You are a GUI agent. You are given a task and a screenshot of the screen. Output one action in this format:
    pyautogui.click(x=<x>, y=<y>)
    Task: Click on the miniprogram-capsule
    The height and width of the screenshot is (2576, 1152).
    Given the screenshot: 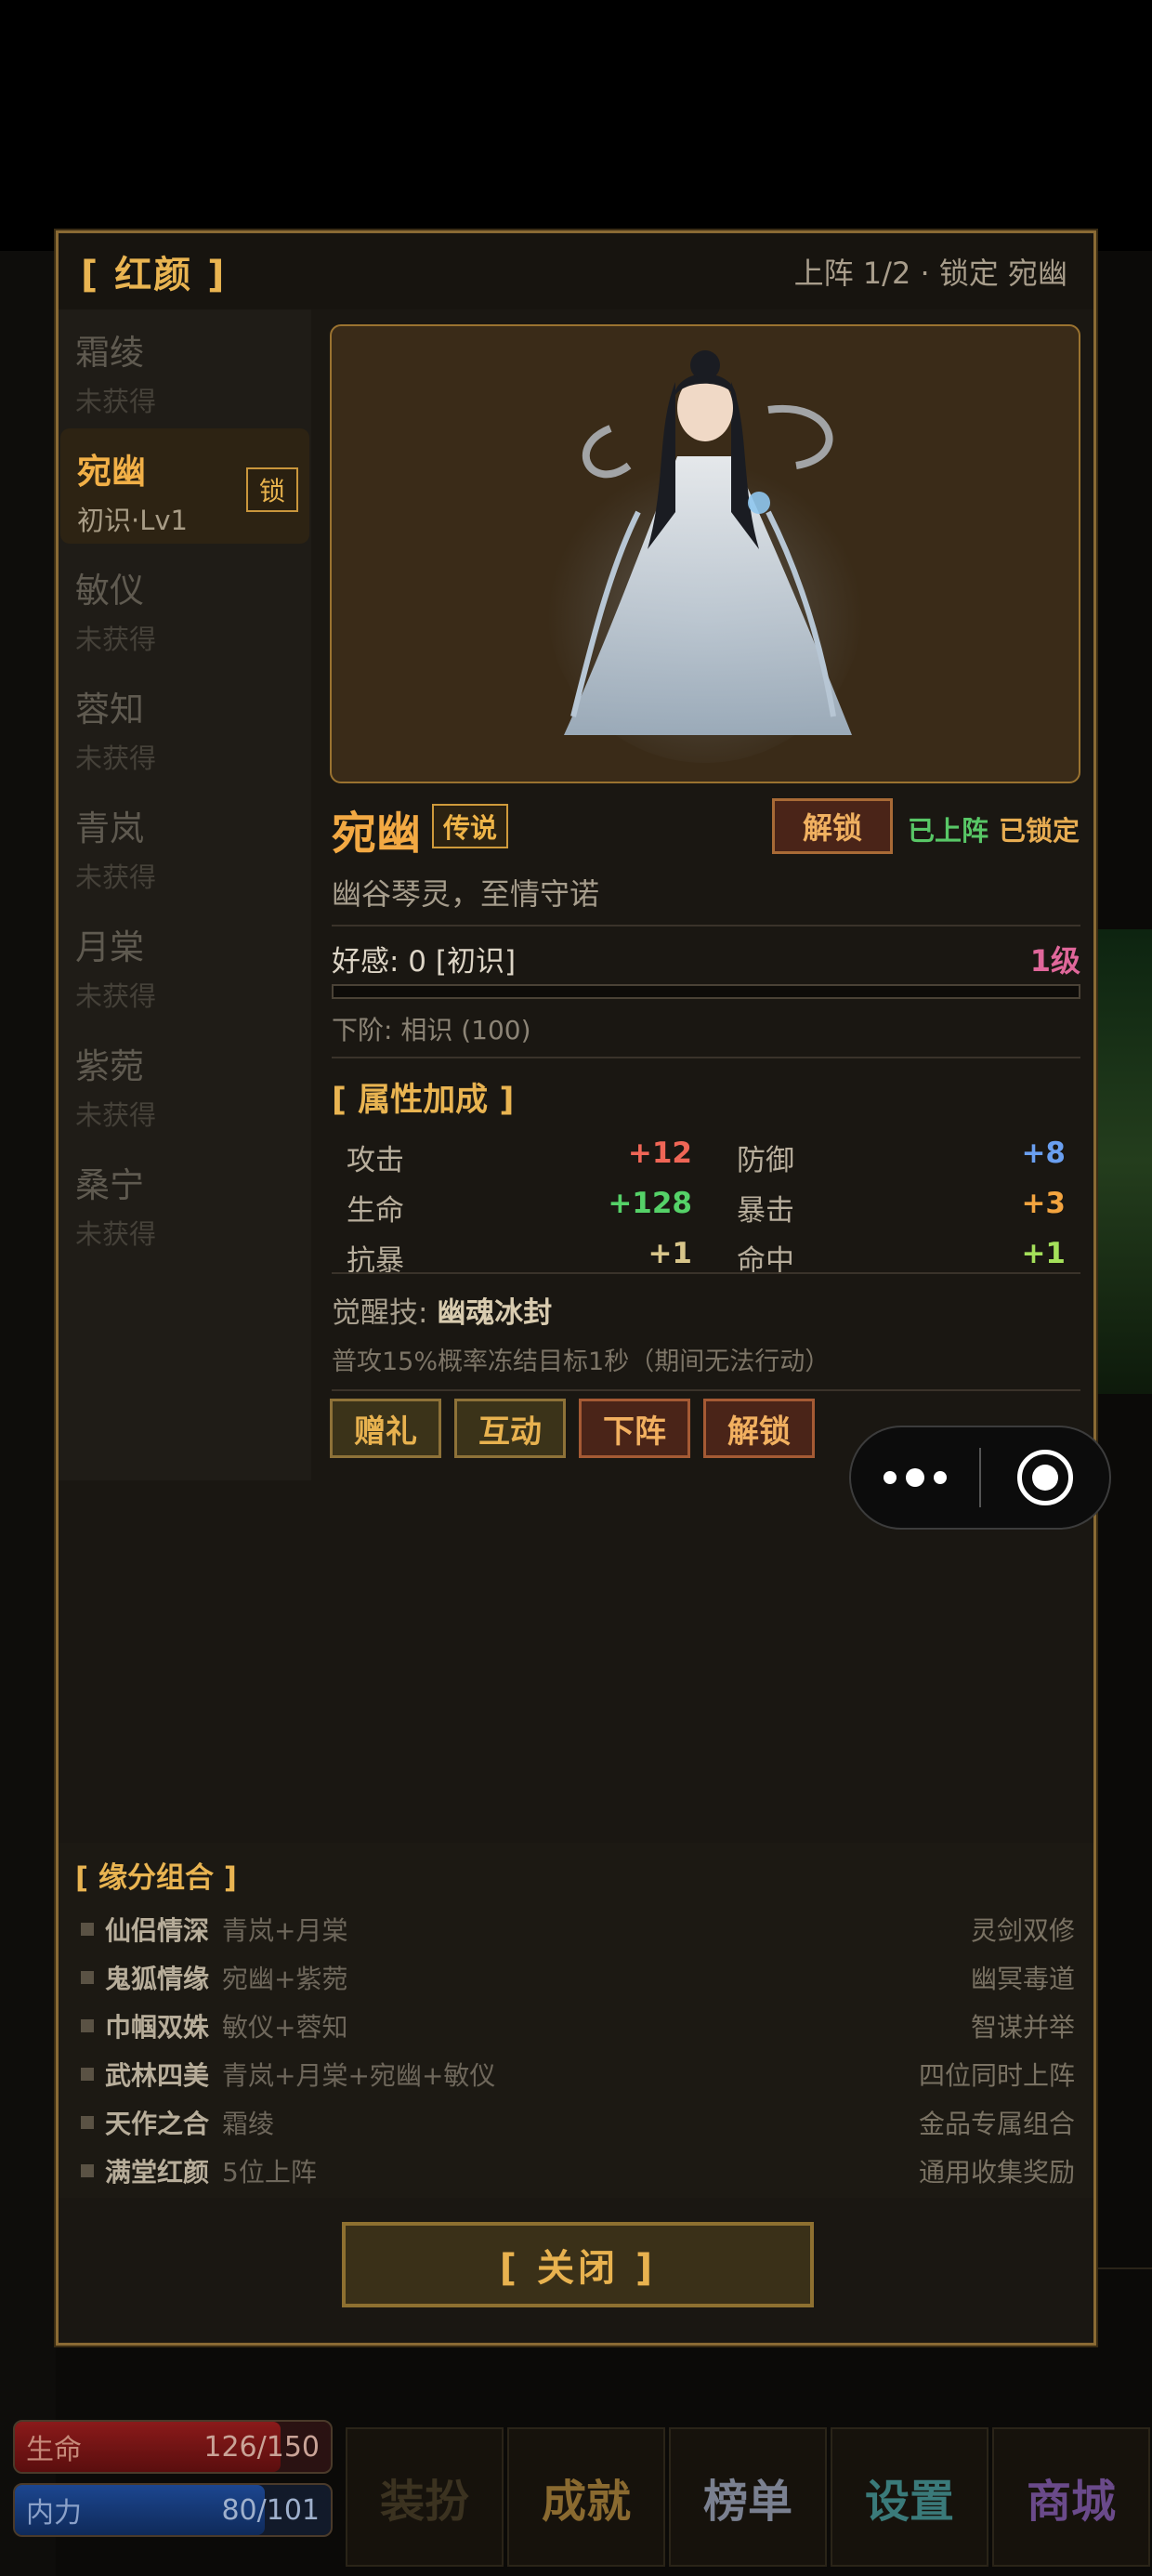 What is the action you would take?
    pyautogui.click(x=980, y=1478)
    